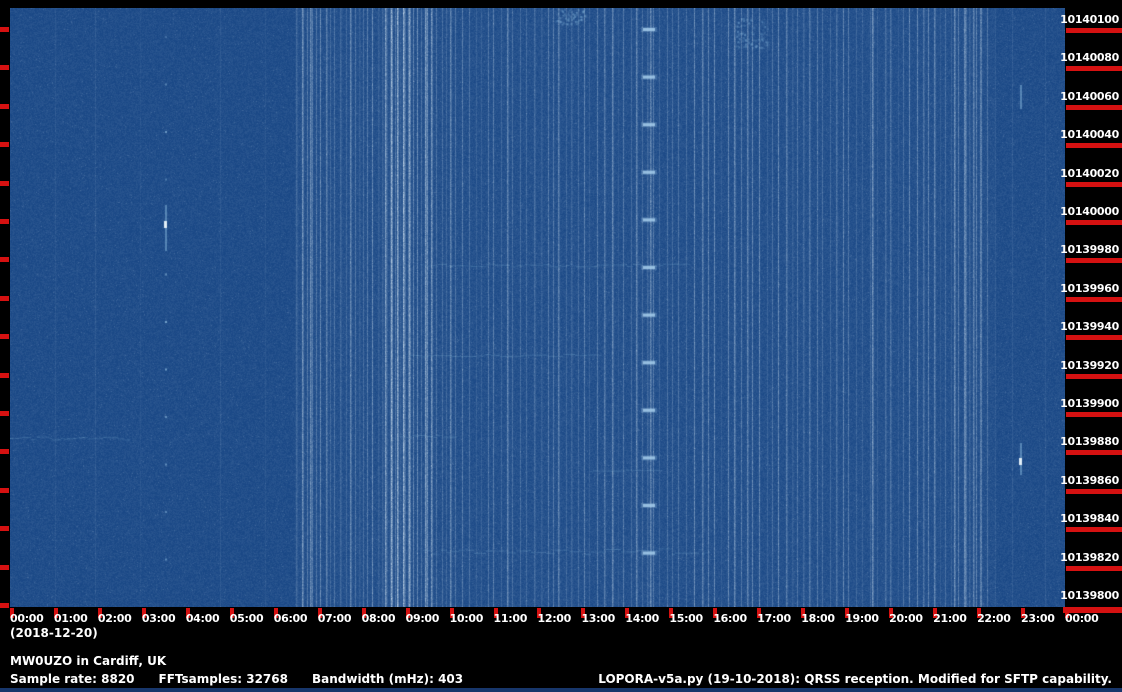 The image size is (1122, 692). What do you see at coordinates (1089, 135) in the screenshot?
I see `freq-label: 10140040` at bounding box center [1089, 135].